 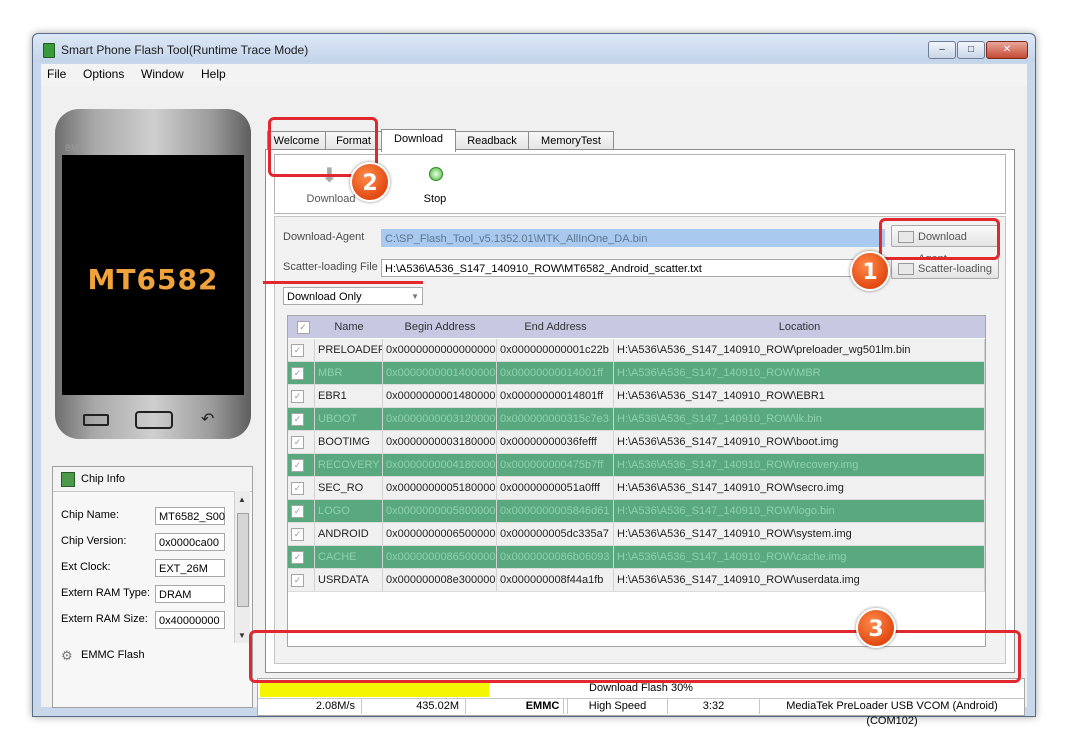 I want to click on download-mode-select: Download Only ▼, so click(x=353, y=296).